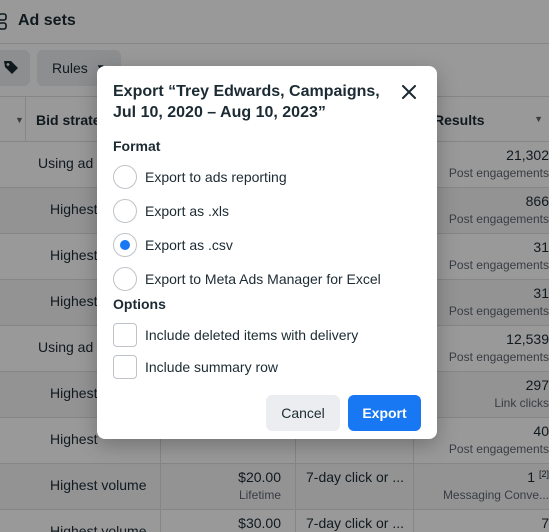 This screenshot has width=549, height=532. What do you see at coordinates (268, 211) in the screenshot?
I see `format-option-xls: Export as .xls` at bounding box center [268, 211].